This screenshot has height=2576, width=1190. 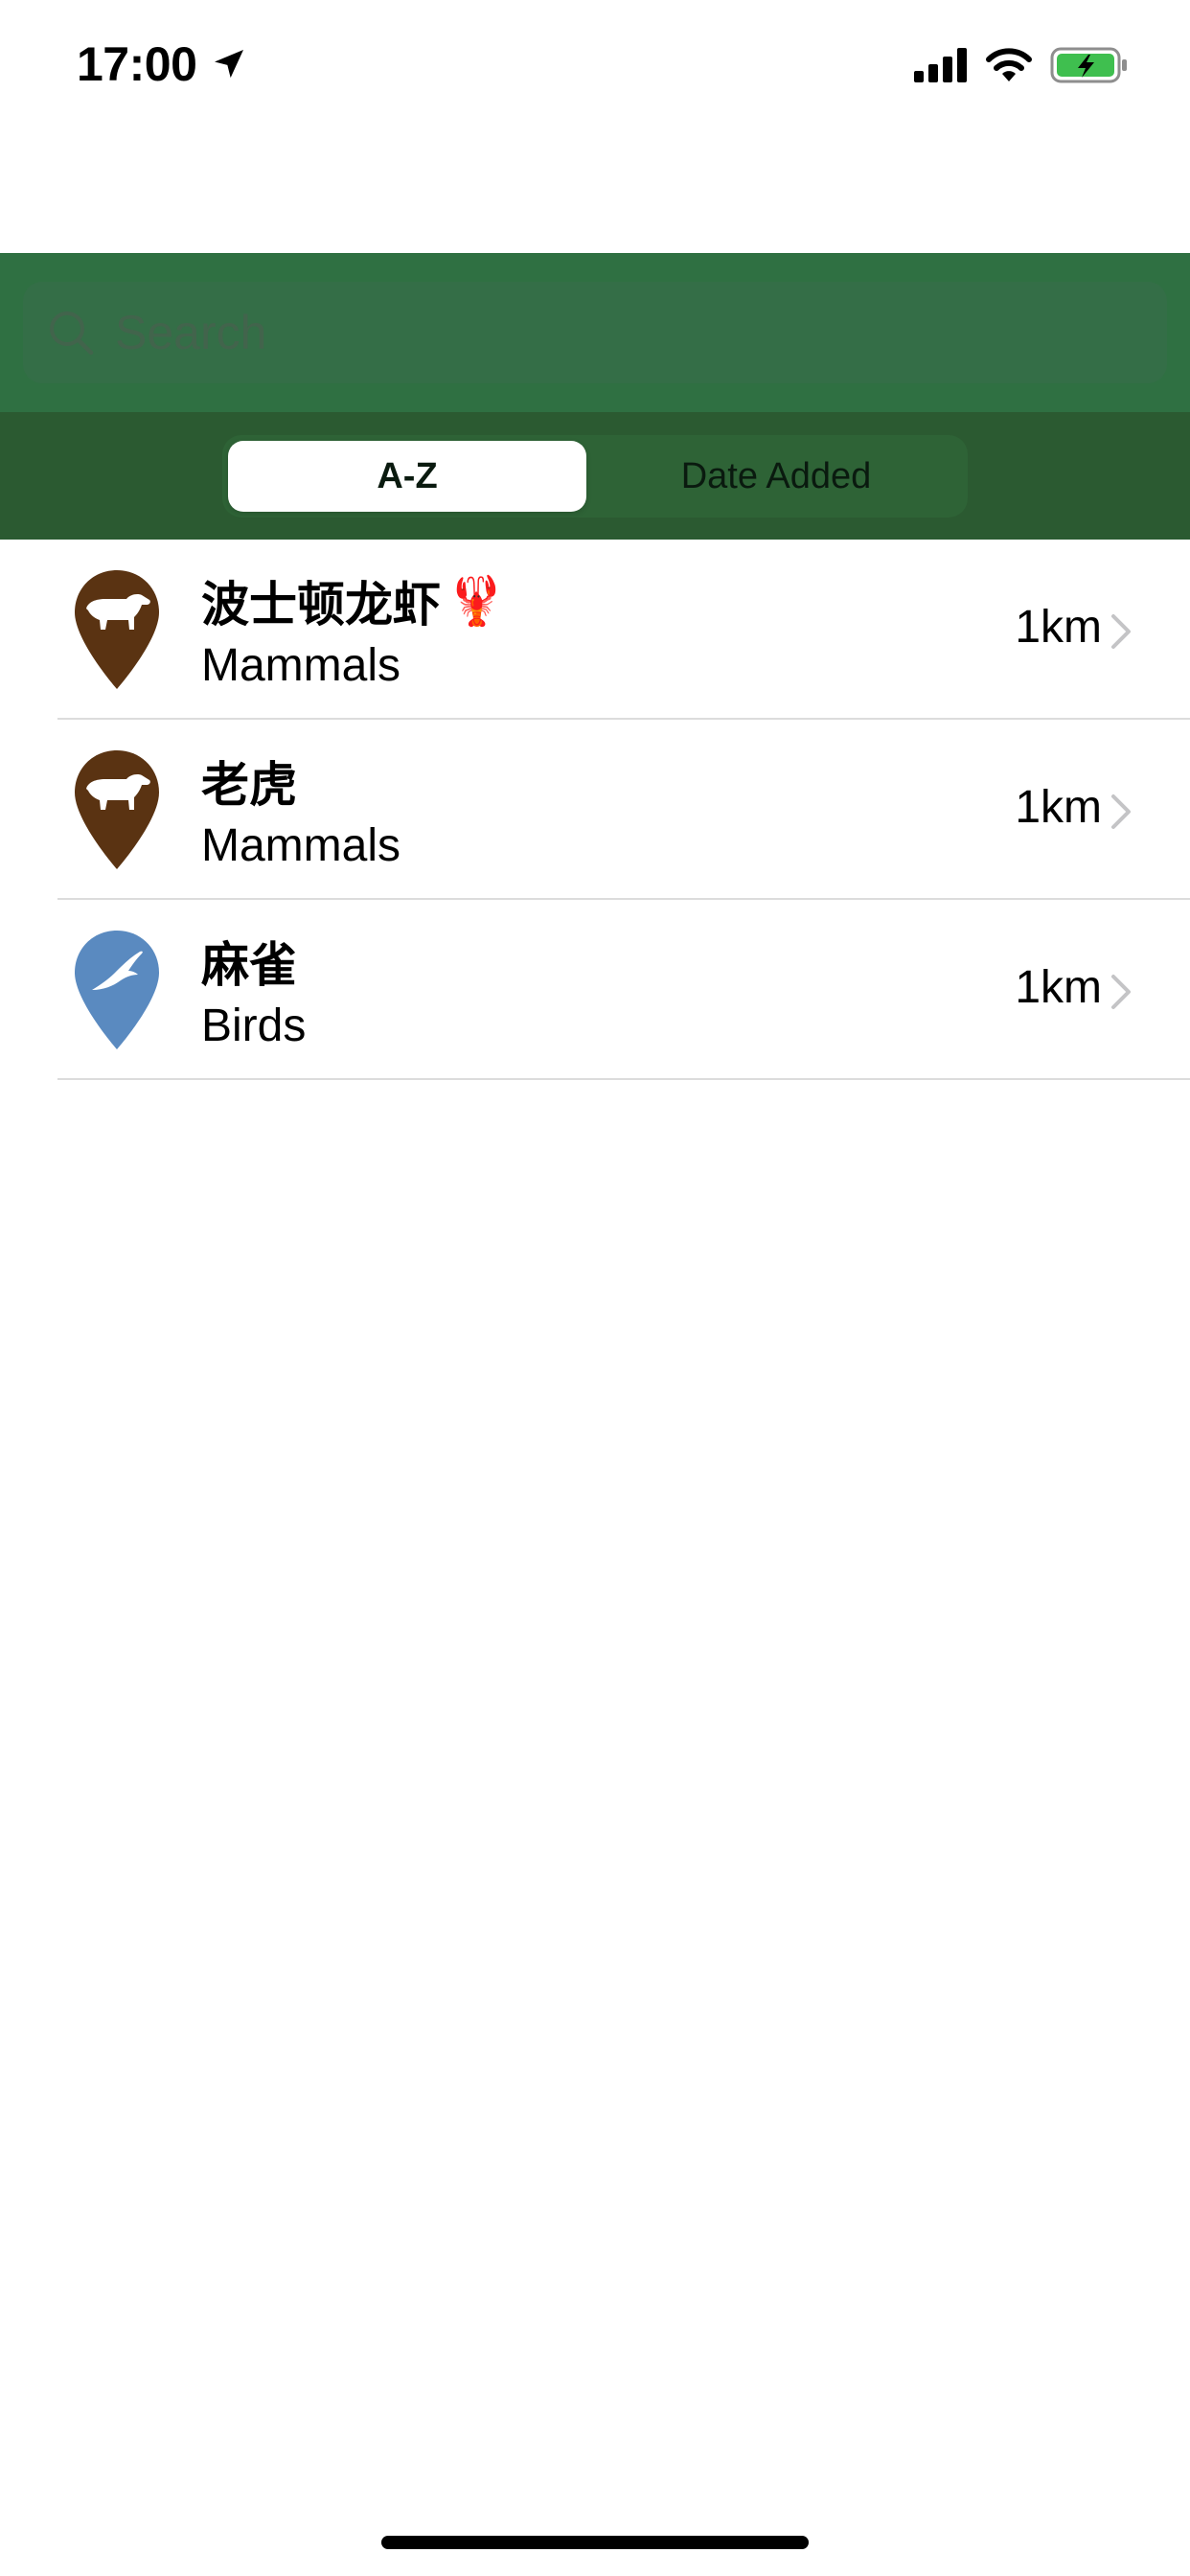 What do you see at coordinates (254, 1025) in the screenshot?
I see `item-category: Birds` at bounding box center [254, 1025].